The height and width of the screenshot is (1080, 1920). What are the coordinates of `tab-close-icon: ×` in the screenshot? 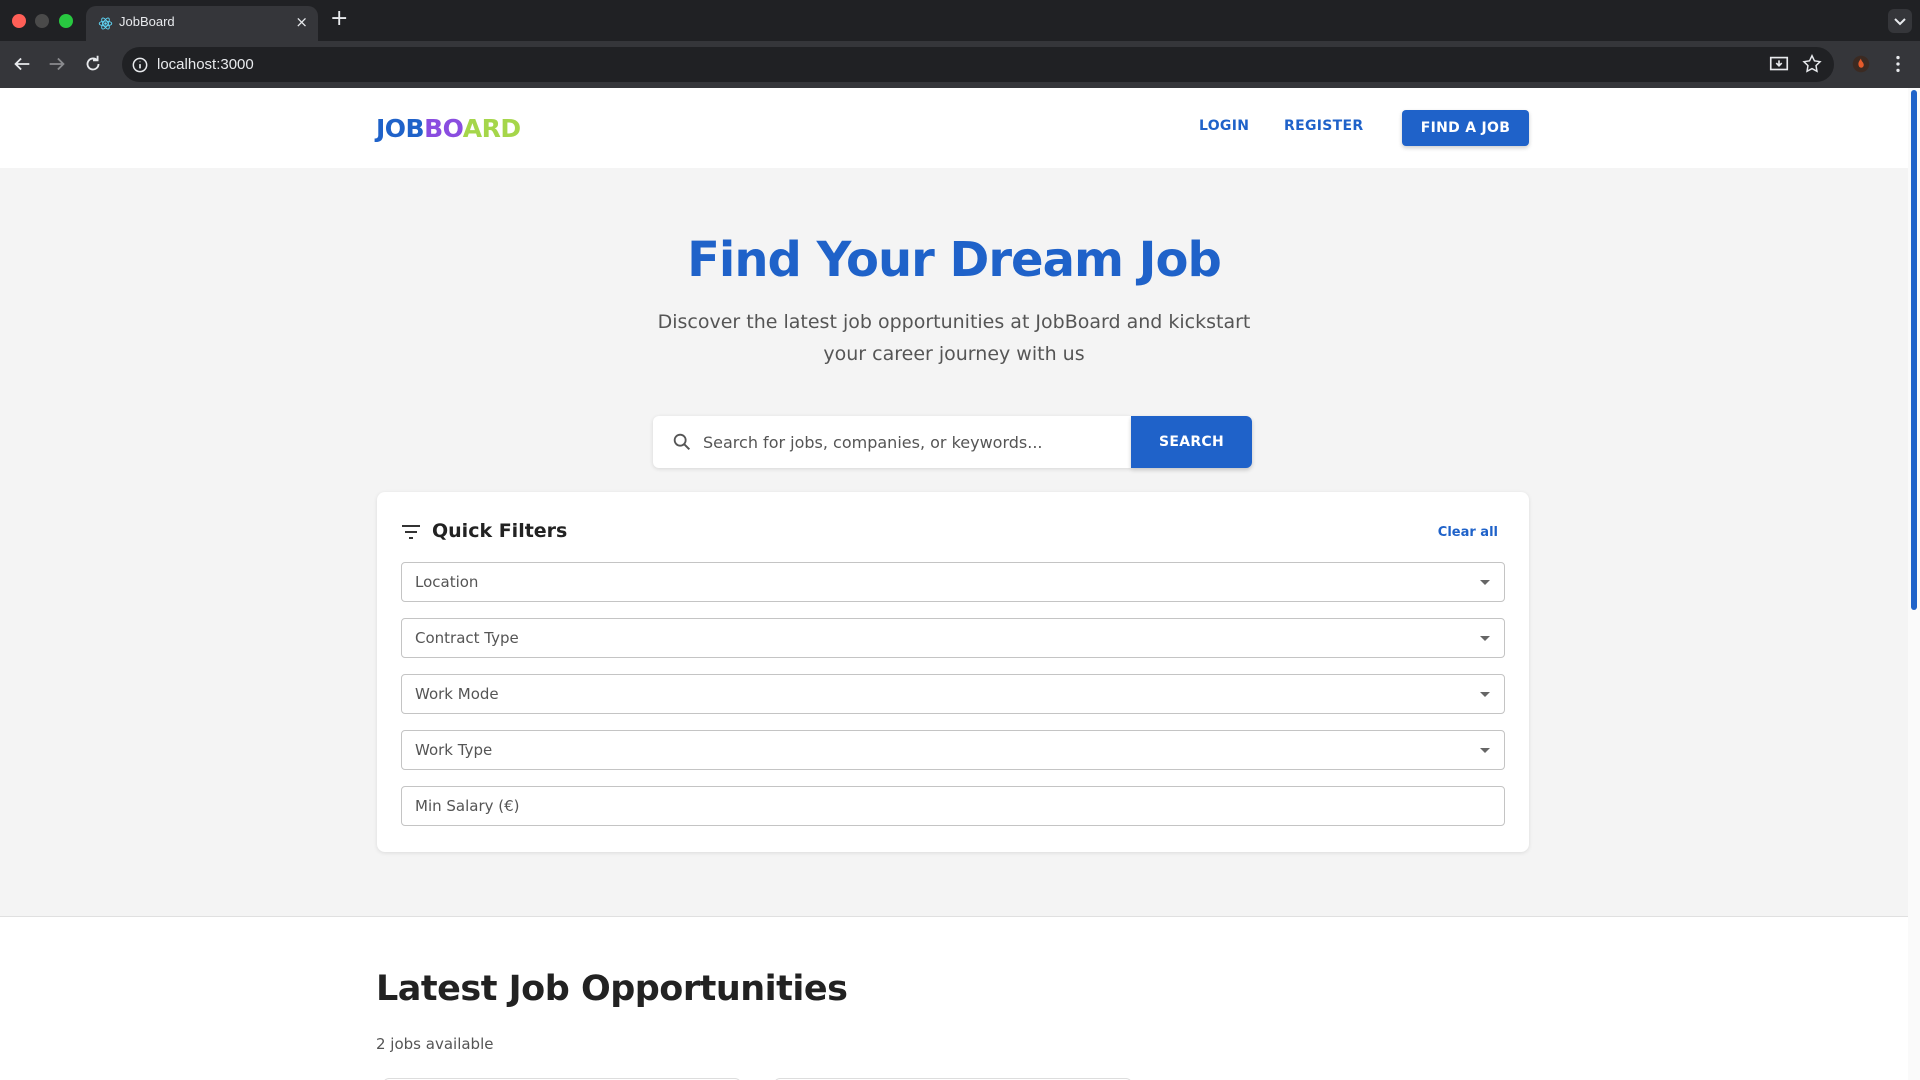 It's located at (301, 22).